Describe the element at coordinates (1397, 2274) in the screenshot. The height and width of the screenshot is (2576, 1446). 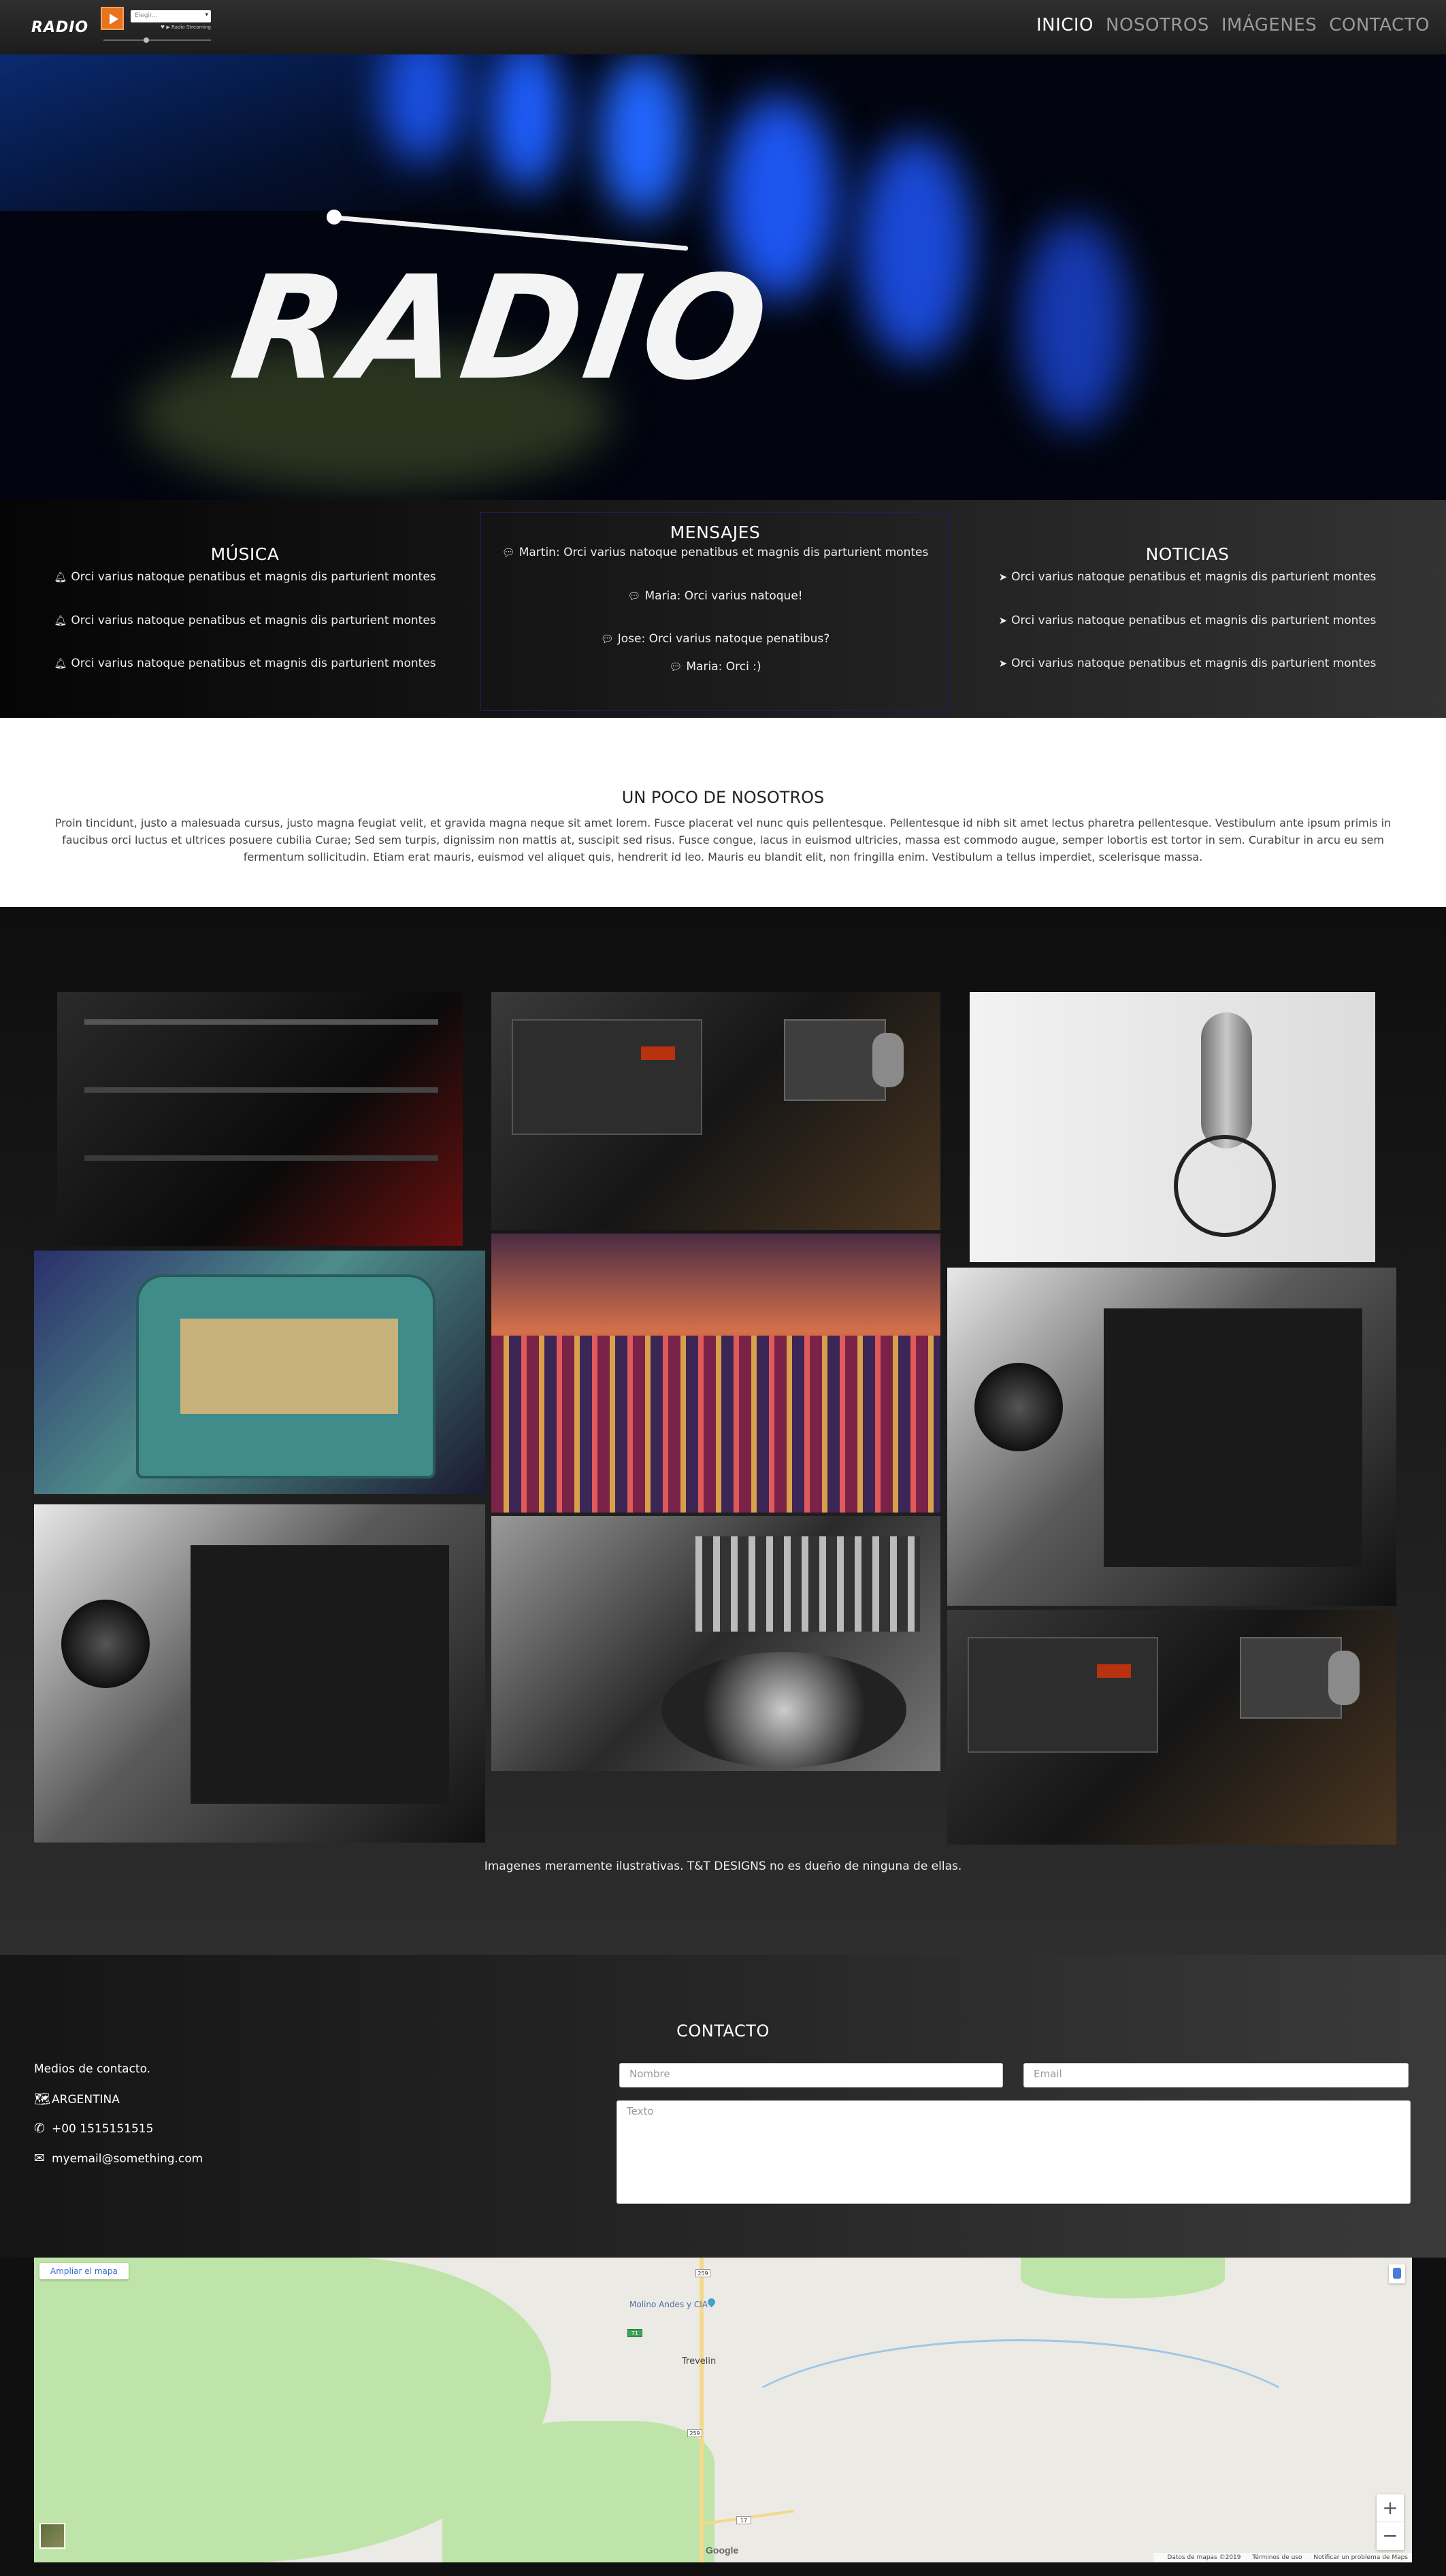
I see `street-view-icon` at that location.